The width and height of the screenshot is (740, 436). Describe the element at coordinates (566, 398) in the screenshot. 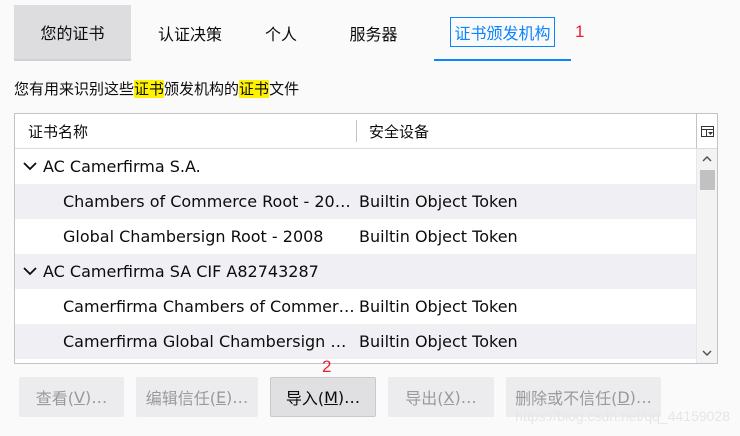

I see `button-label: 删除或不信任(` at that location.